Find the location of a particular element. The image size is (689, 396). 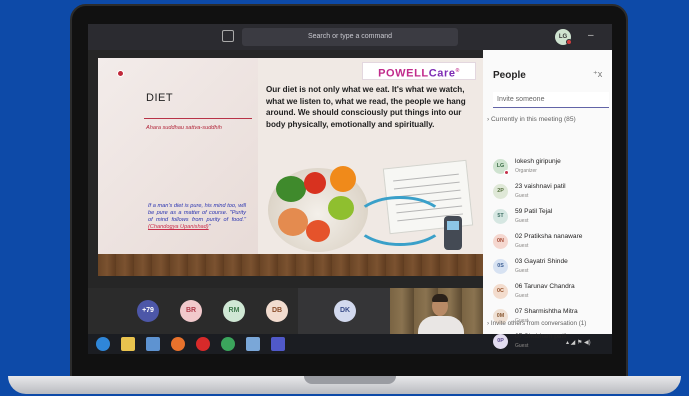

compose-icon is located at coordinates (228, 36).